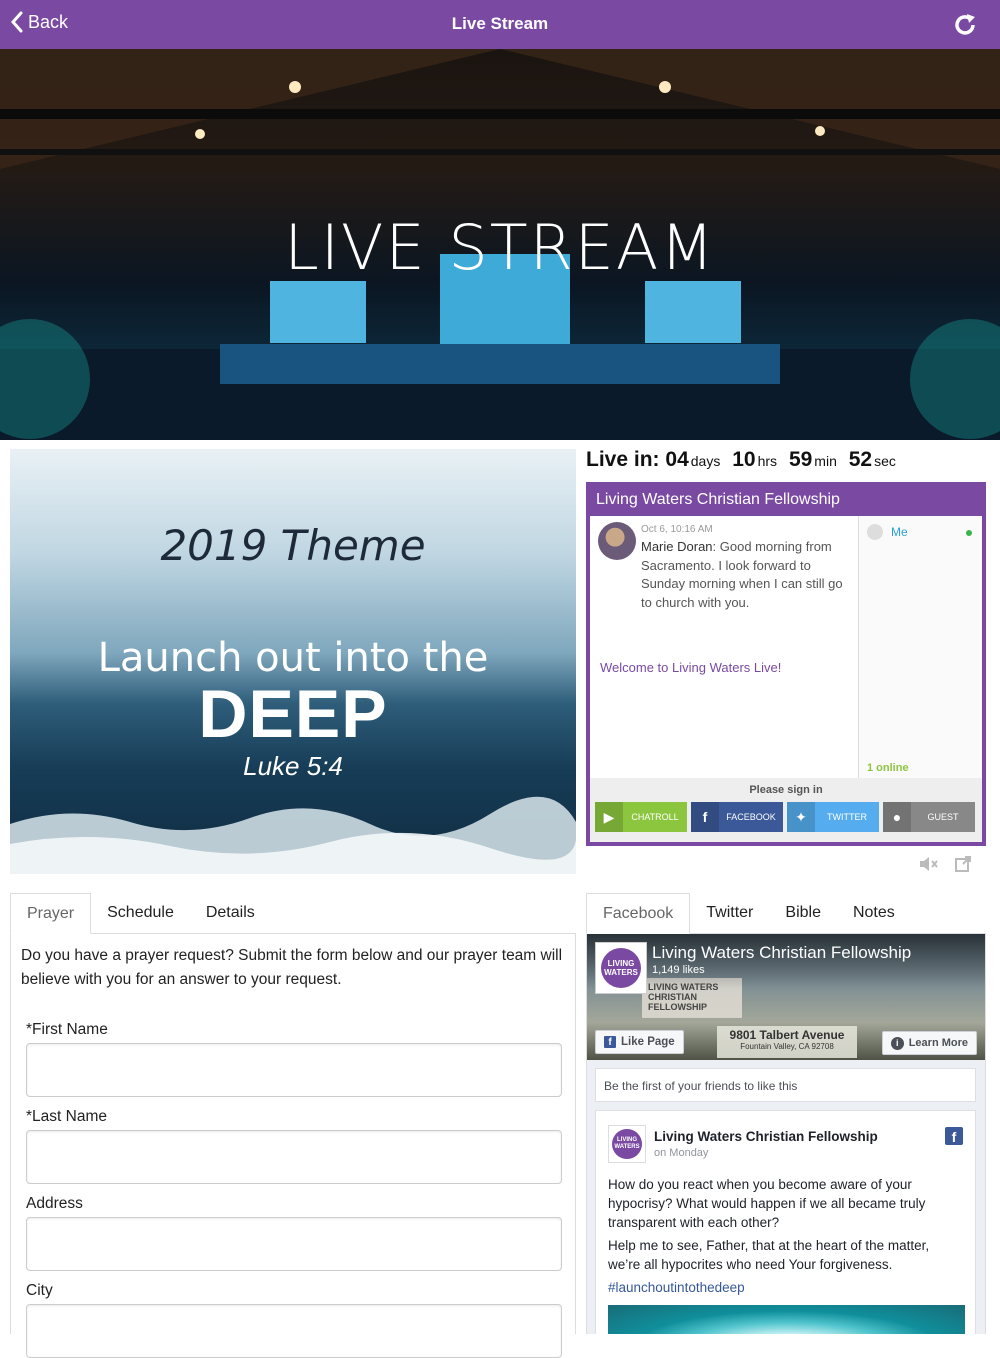 The image size is (1000, 1358). Describe the element at coordinates (691, 667) in the screenshot. I see `welcome-message: Welcome to Living Waters Live!` at that location.